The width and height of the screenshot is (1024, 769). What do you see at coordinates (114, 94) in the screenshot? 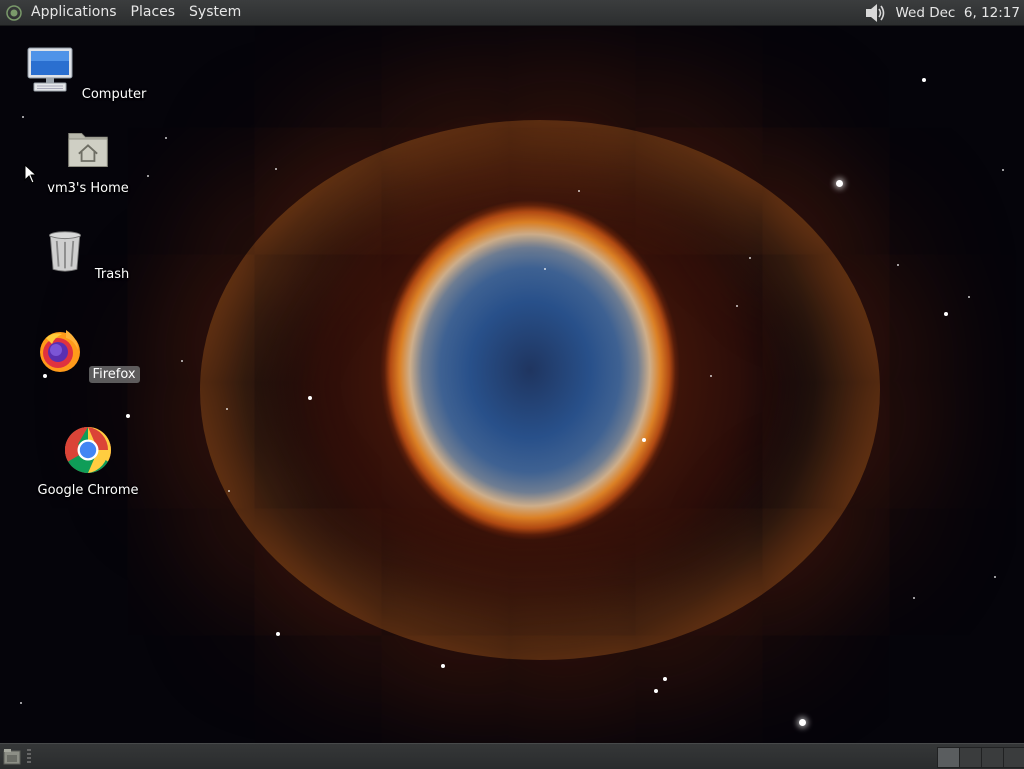
I see `desktop-icon-label: Computer` at bounding box center [114, 94].